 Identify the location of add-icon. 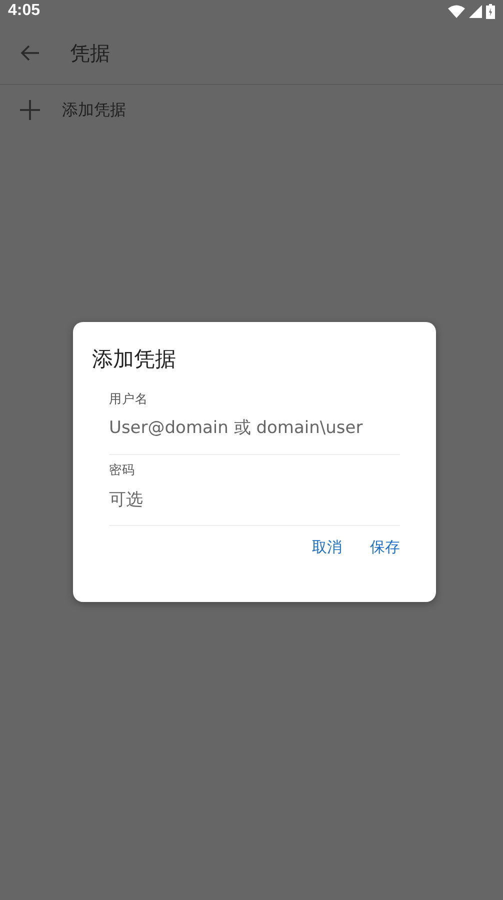
(30, 110).